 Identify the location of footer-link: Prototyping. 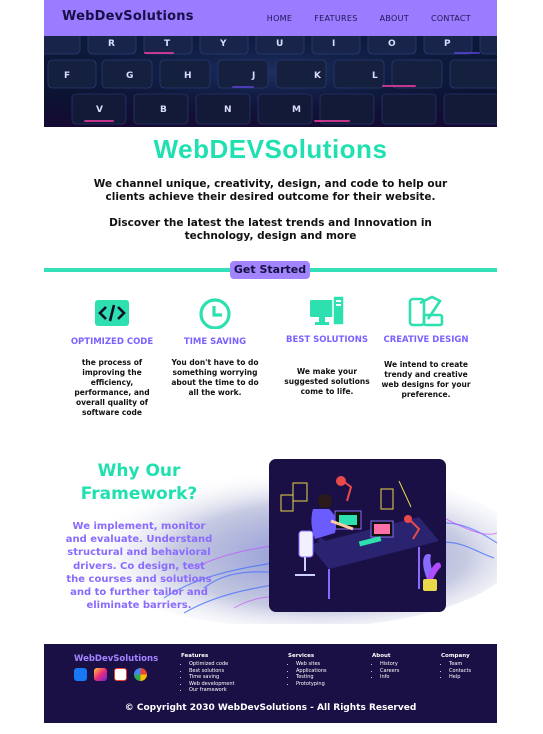
(311, 684).